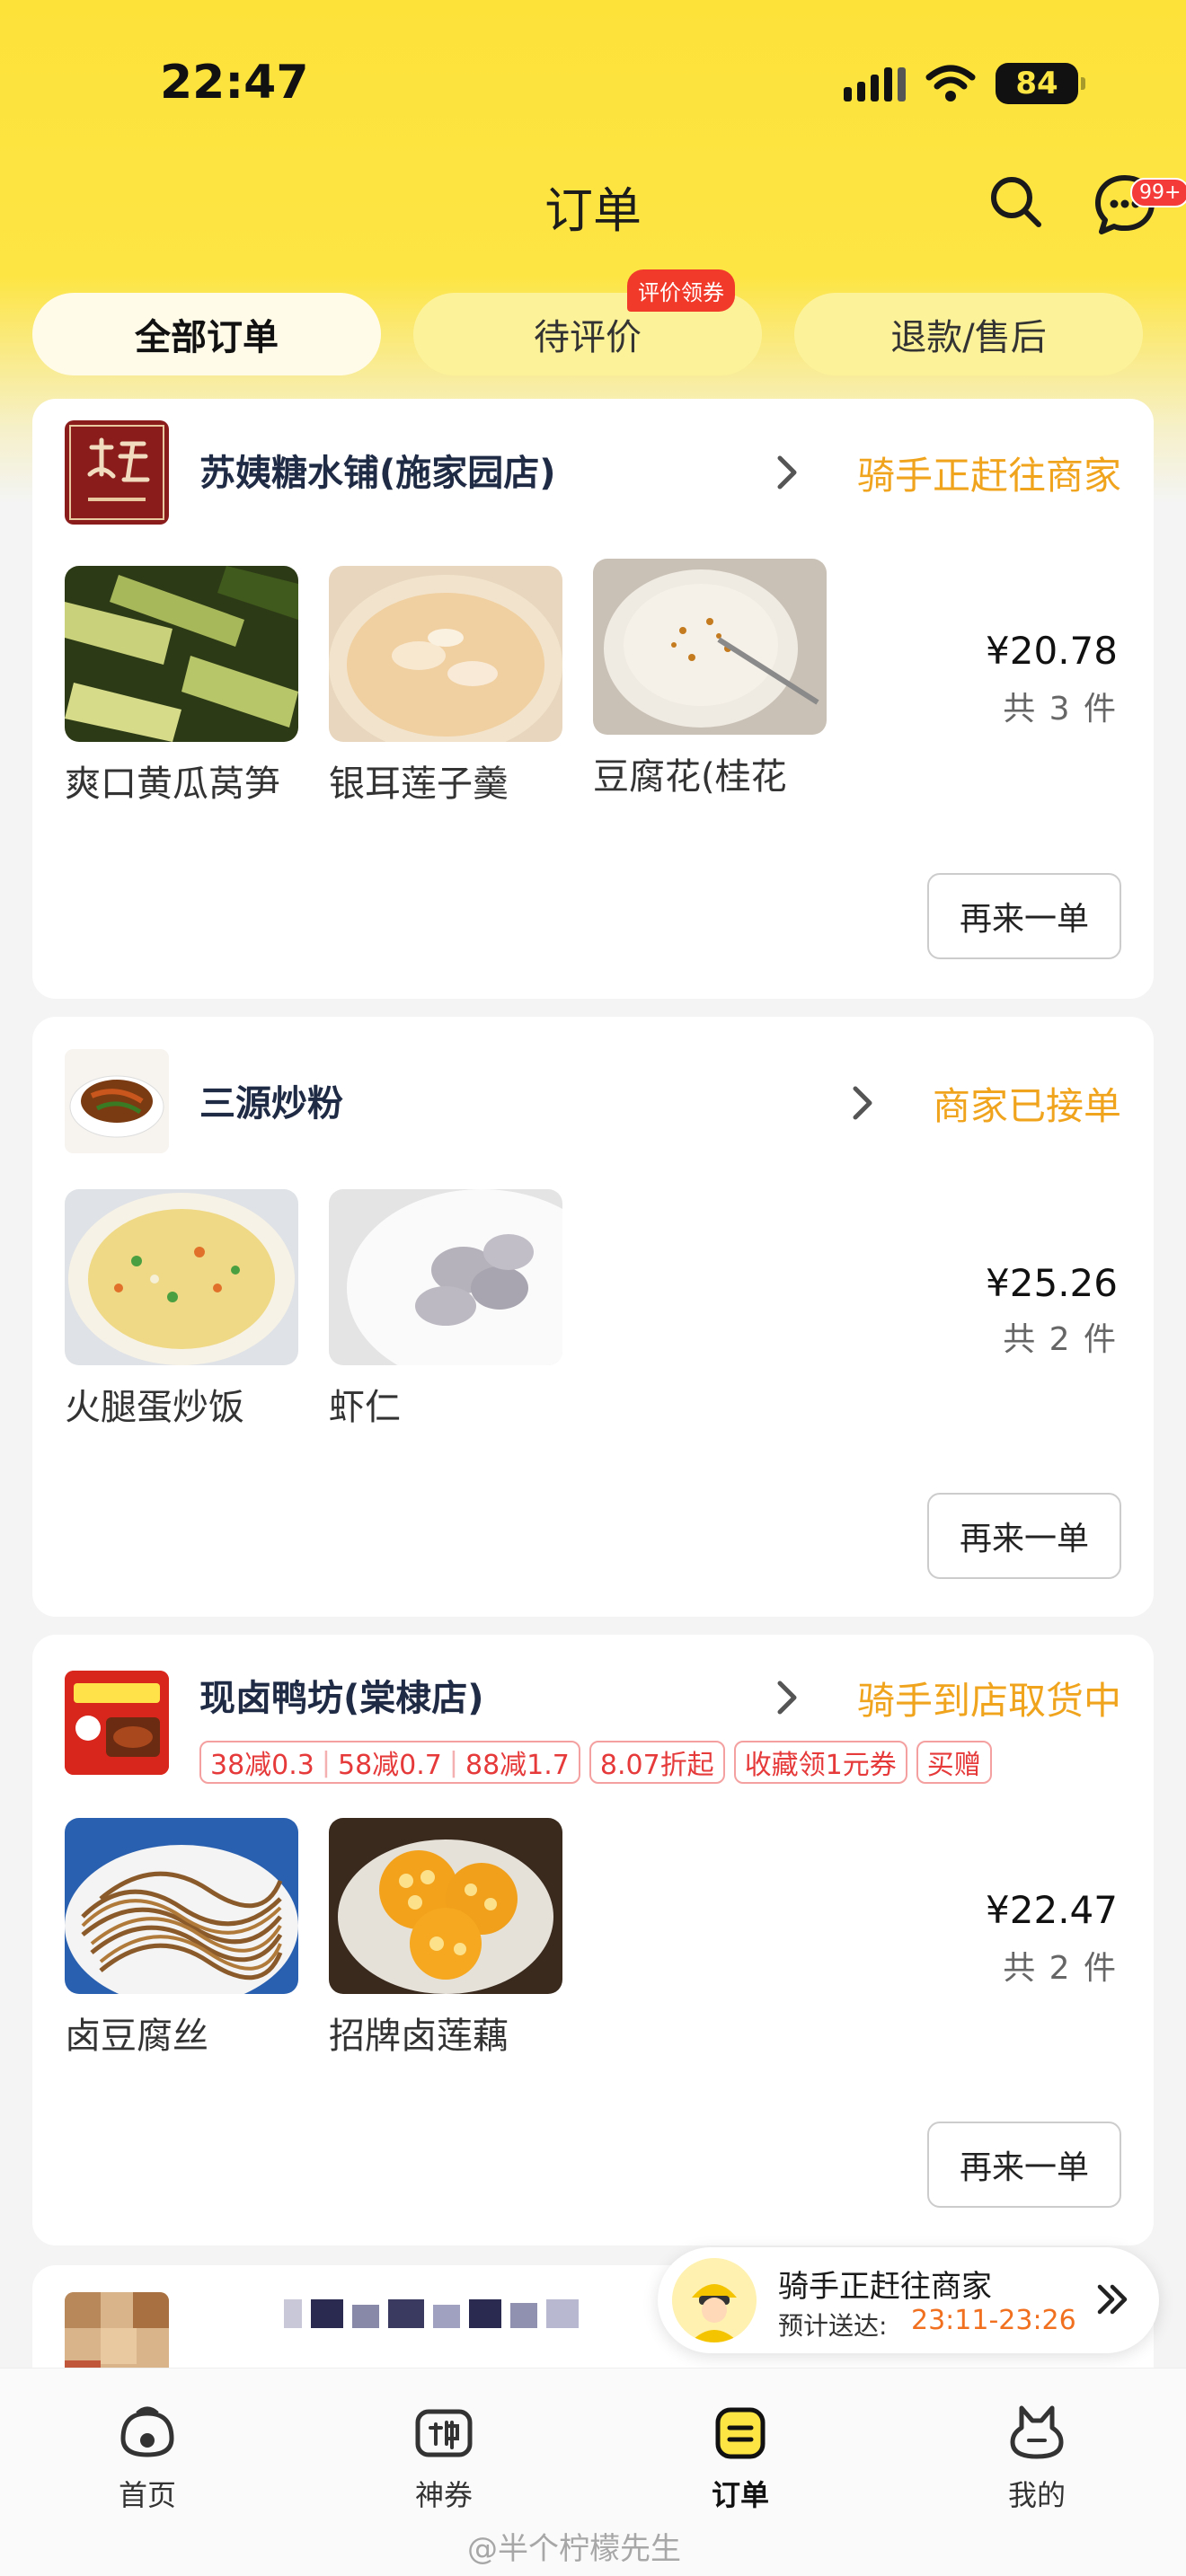 Image resolution: width=1186 pixels, height=2576 pixels. Describe the element at coordinates (950, 83) in the screenshot. I see `wifi-icon` at that location.